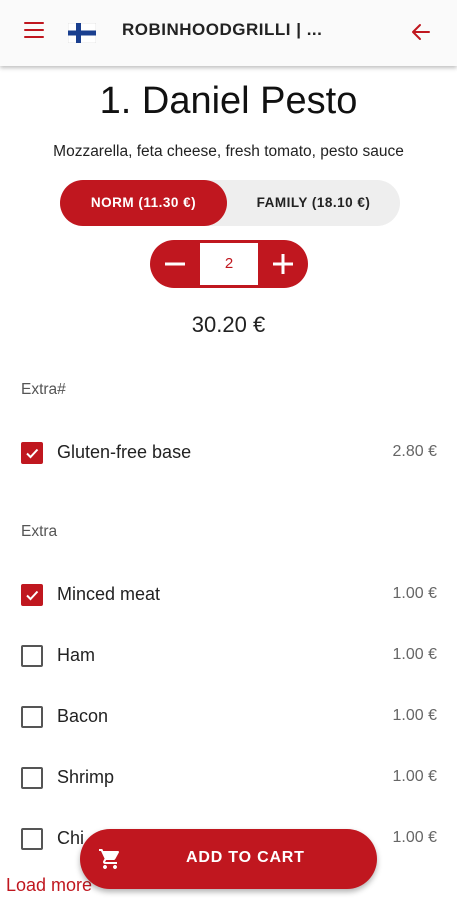 Image resolution: width=457 pixels, height=900 pixels. Describe the element at coordinates (414, 451) in the screenshot. I see `option-price: 2.80 €` at that location.